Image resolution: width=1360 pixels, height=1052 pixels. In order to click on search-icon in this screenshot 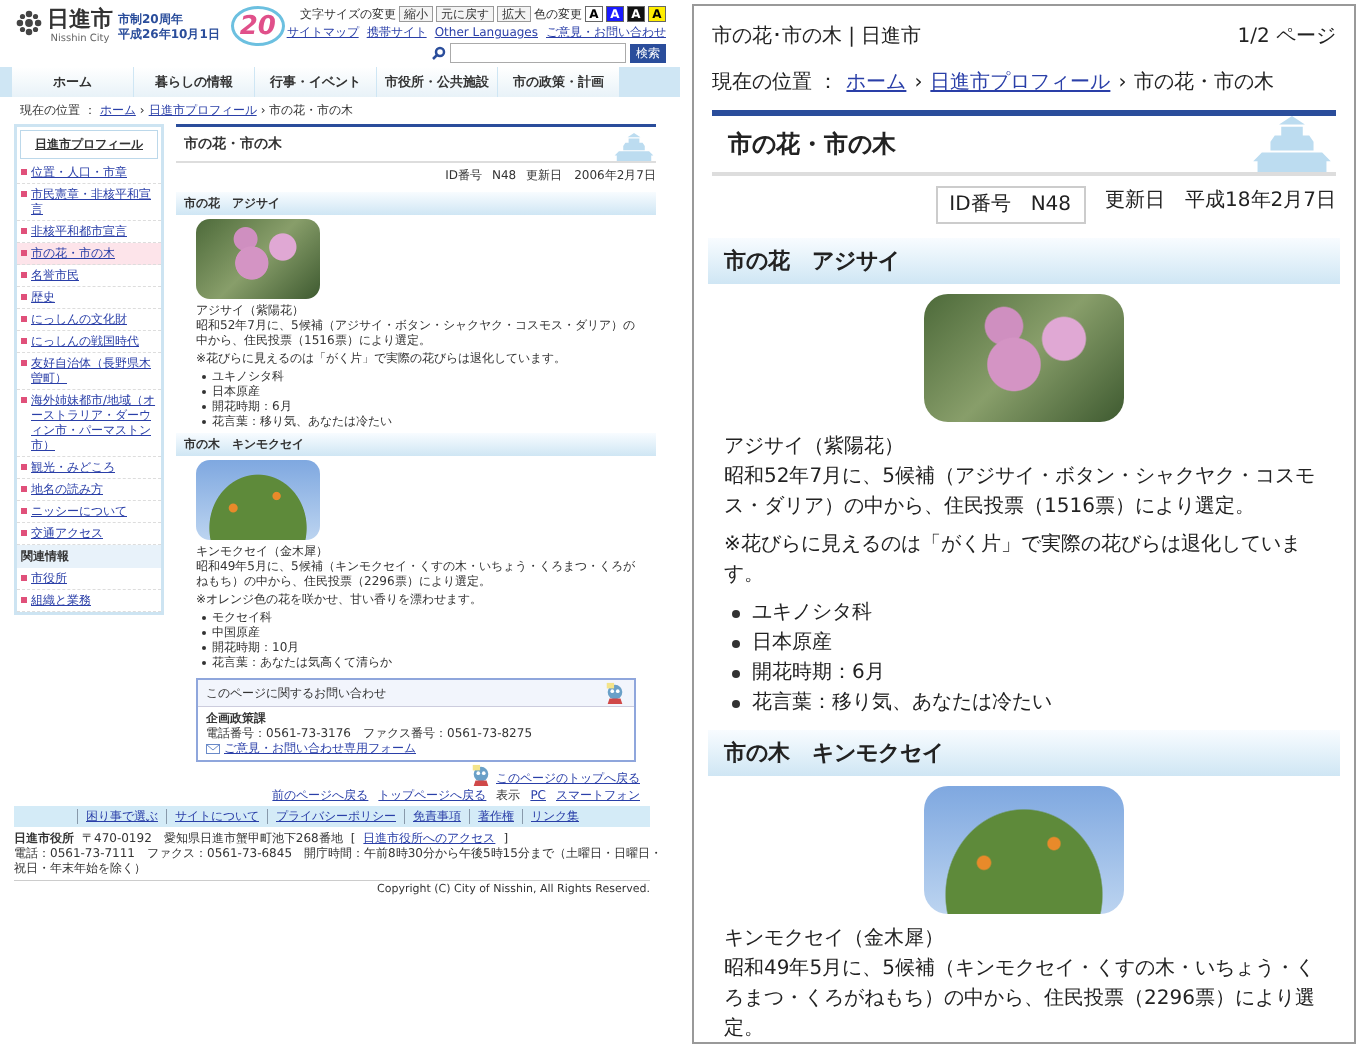, I will do `click(439, 53)`.